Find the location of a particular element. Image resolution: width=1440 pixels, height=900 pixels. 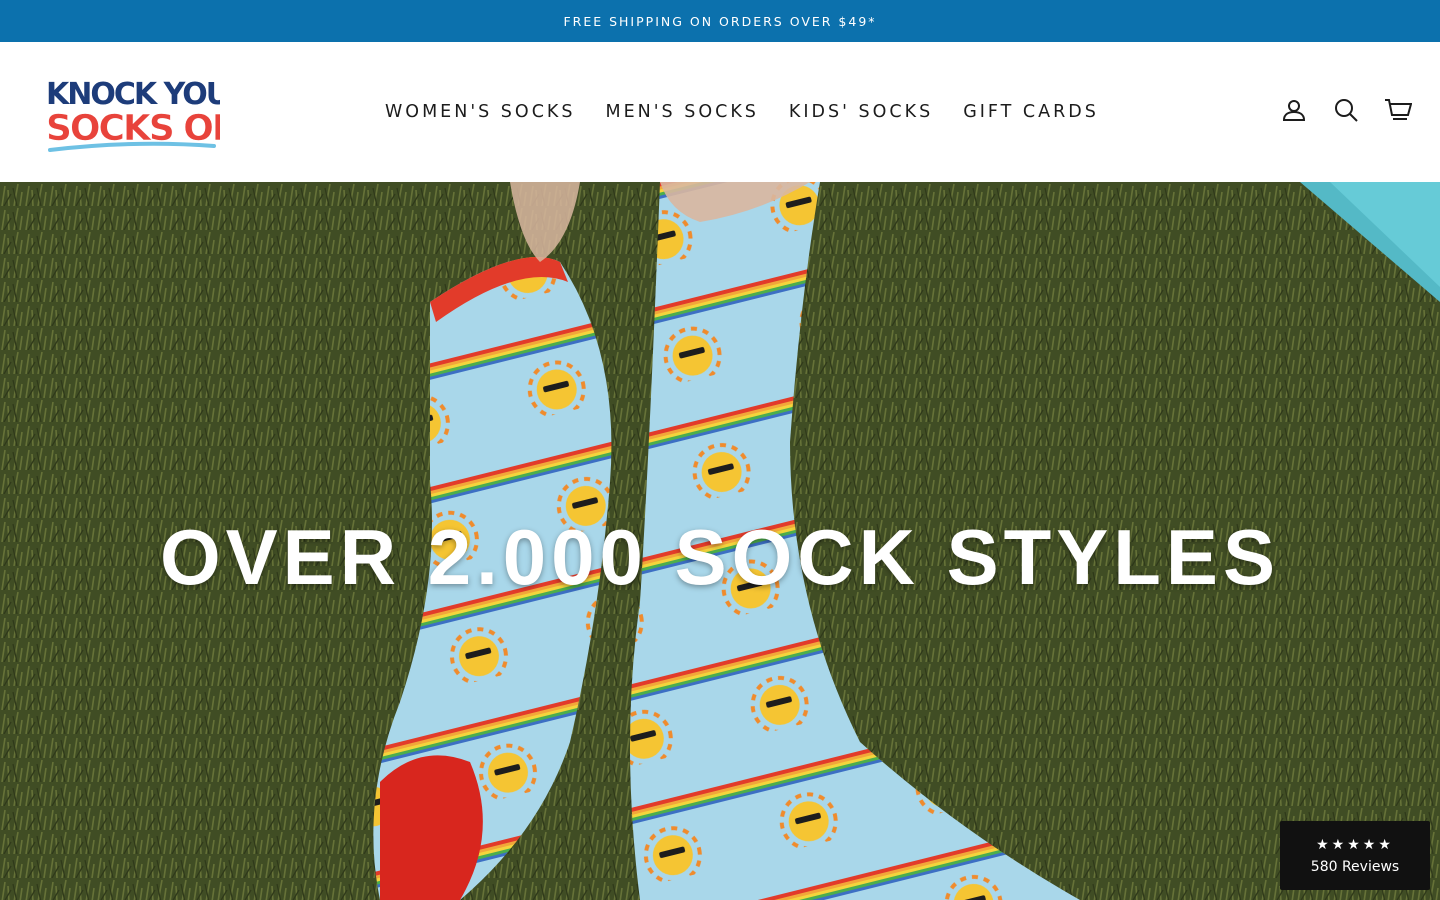

nav-kids-socks: KIDS' SOCKS is located at coordinates (861, 112).